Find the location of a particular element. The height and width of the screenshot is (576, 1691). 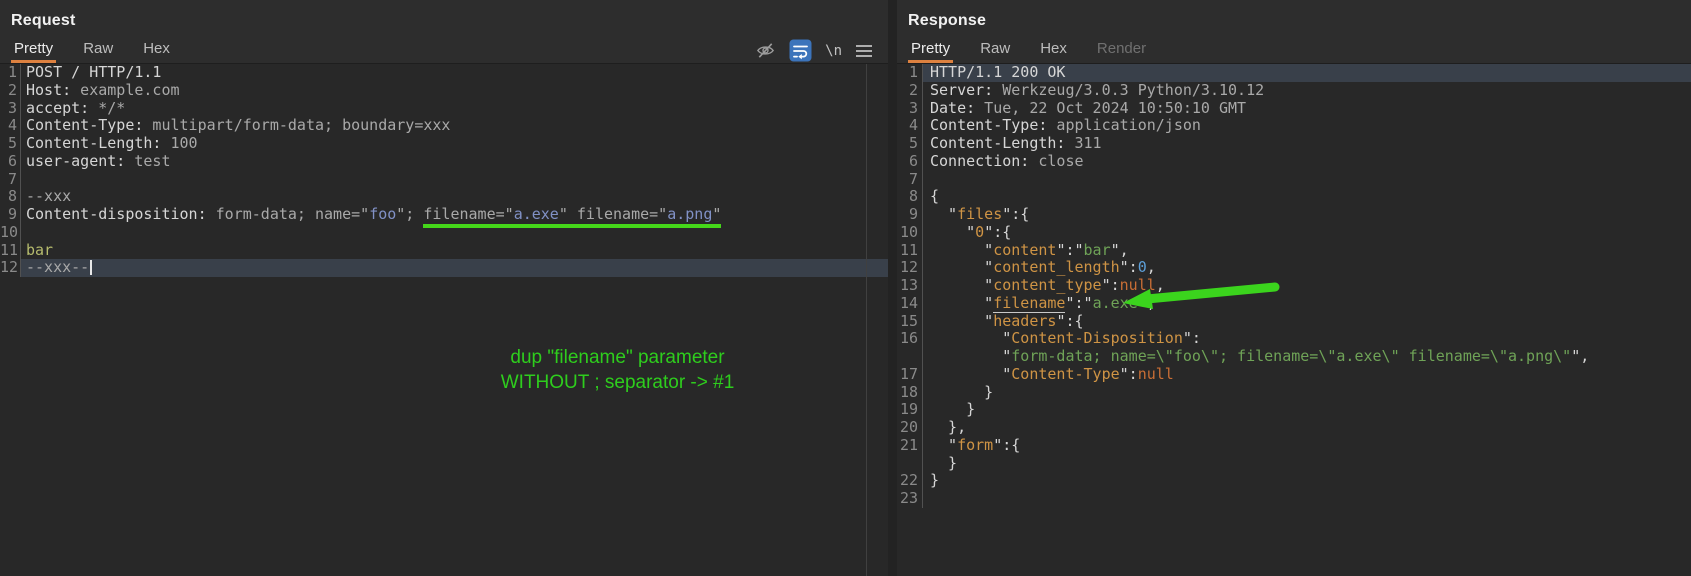

request-tab-raw: Raw is located at coordinates (98, 50).